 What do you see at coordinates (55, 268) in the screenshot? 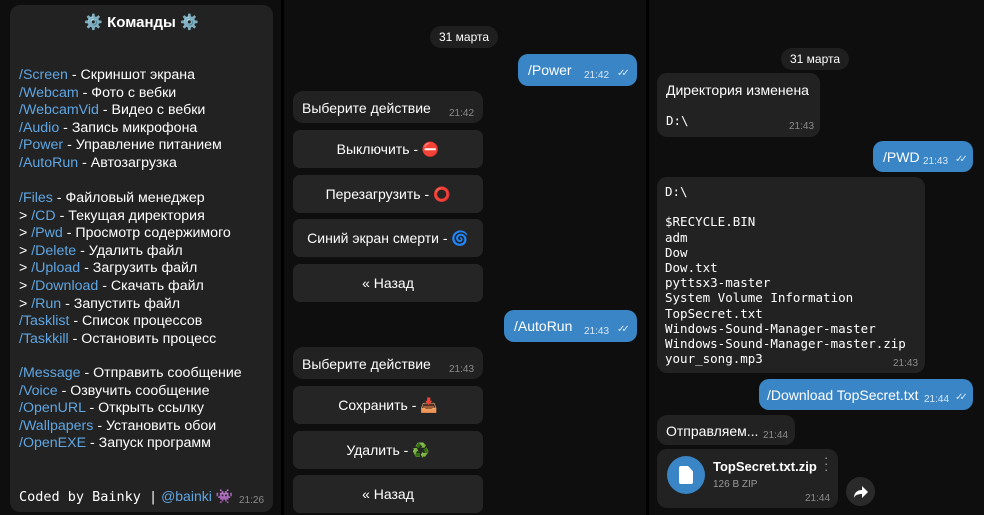
I see `command-link: /Upload` at bounding box center [55, 268].